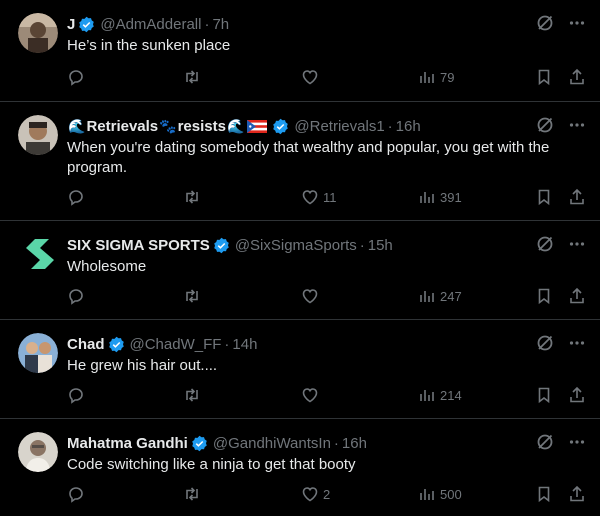 The image size is (600, 516). I want to click on views-button: 391, so click(440, 197).